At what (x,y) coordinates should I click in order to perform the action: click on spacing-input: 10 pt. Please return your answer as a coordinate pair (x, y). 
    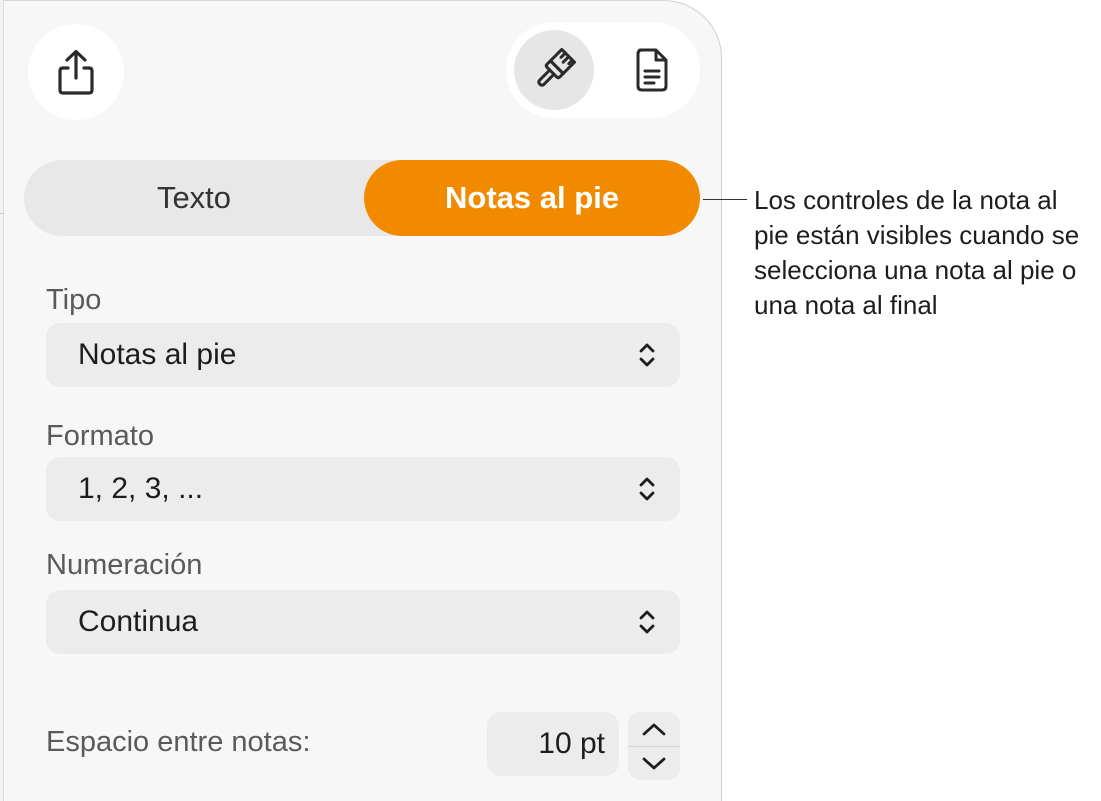
    Looking at the image, I should click on (553, 744).